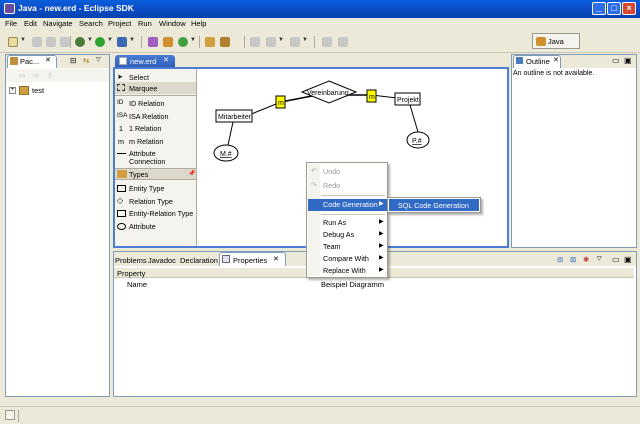 The height and width of the screenshot is (424, 640). Describe the element at coordinates (131, 260) in the screenshot. I see `tab-problems: Problems` at that location.